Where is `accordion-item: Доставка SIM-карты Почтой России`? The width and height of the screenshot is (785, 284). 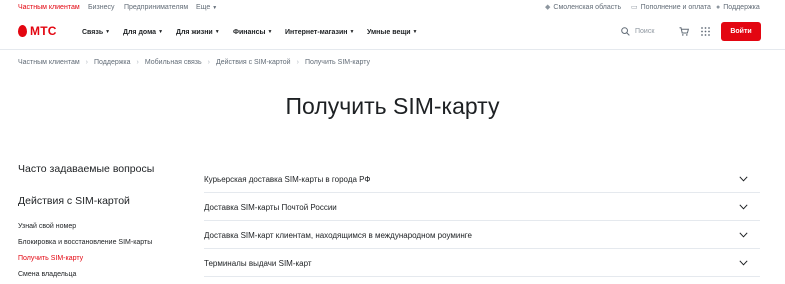
accordion-item: Доставка SIM-карты Почтой России is located at coordinates (482, 207).